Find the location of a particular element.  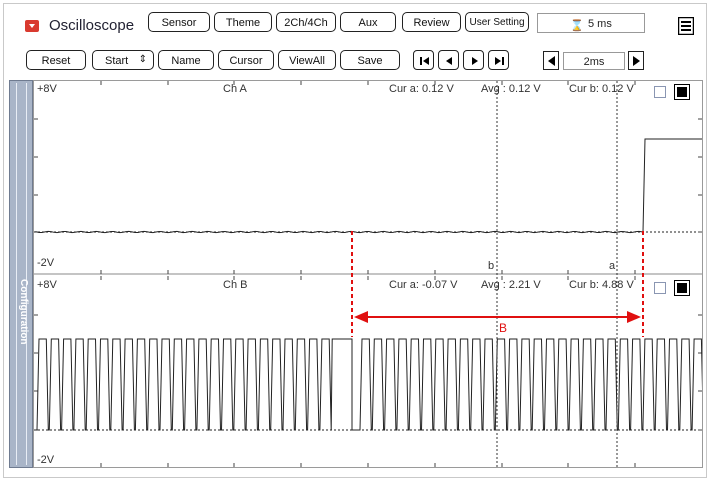

updown-icon: ⇕ is located at coordinates (142, 59).